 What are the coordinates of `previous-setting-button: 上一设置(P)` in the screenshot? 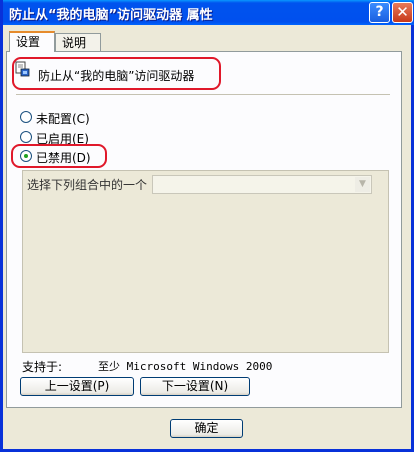 It's located at (77, 386).